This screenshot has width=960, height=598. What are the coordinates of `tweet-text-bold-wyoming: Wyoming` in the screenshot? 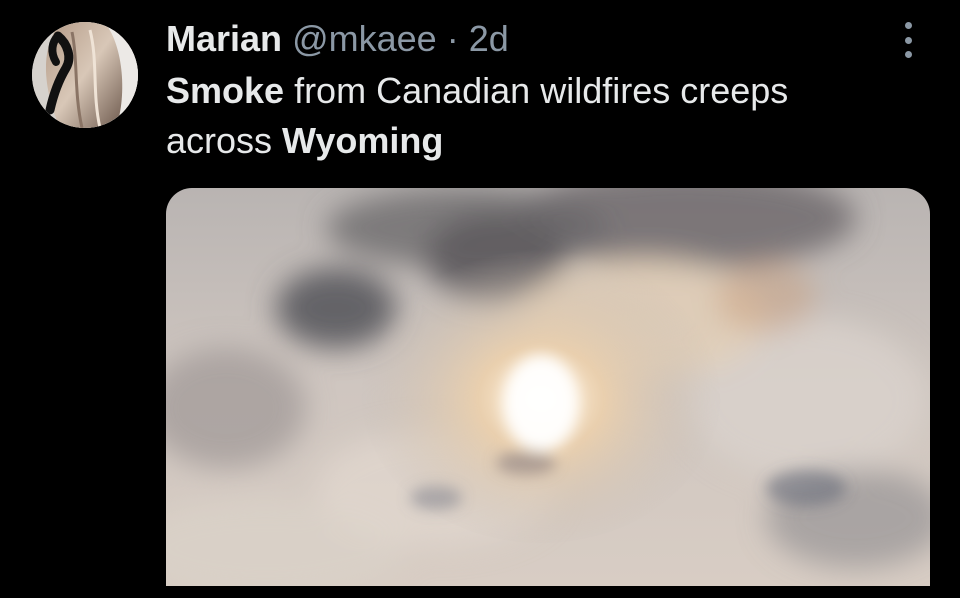 It's located at (363, 140).